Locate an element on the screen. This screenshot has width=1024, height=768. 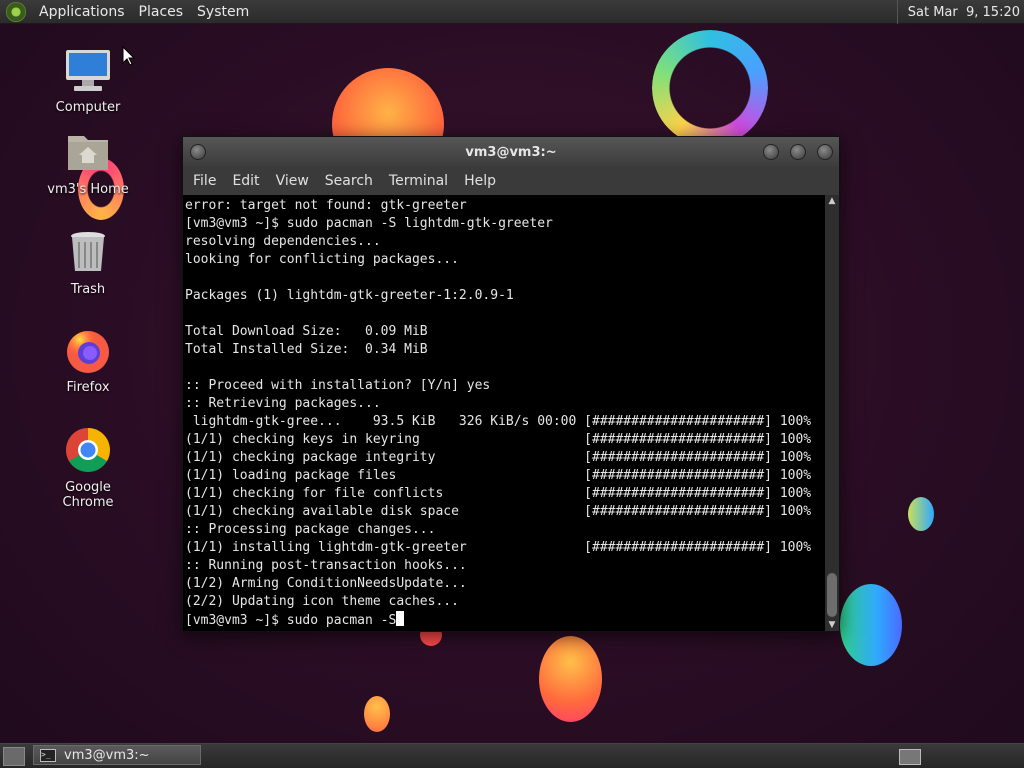
terminal-line: Total Download Size: 0.09 MiB is located at coordinates (306, 331).